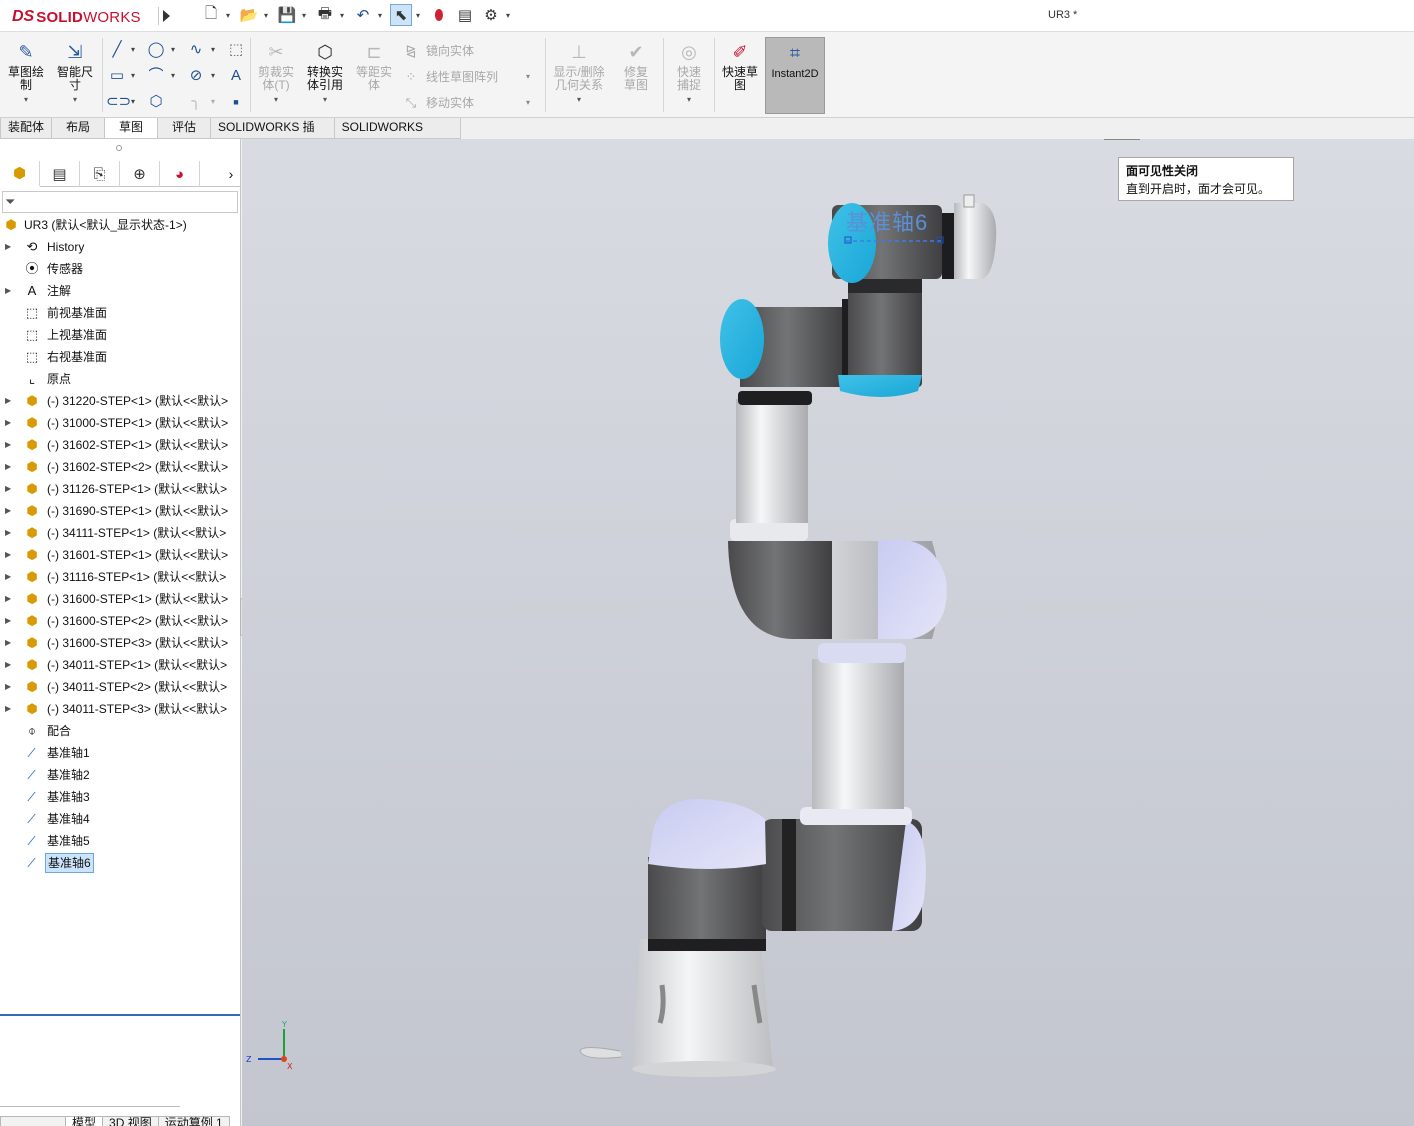 The image size is (1414, 1126). What do you see at coordinates (120, 599) in the screenshot?
I see `tree-item: ▶ ⬢ (-) 31600-STEP<1> (默认<<默认>` at bounding box center [120, 599].